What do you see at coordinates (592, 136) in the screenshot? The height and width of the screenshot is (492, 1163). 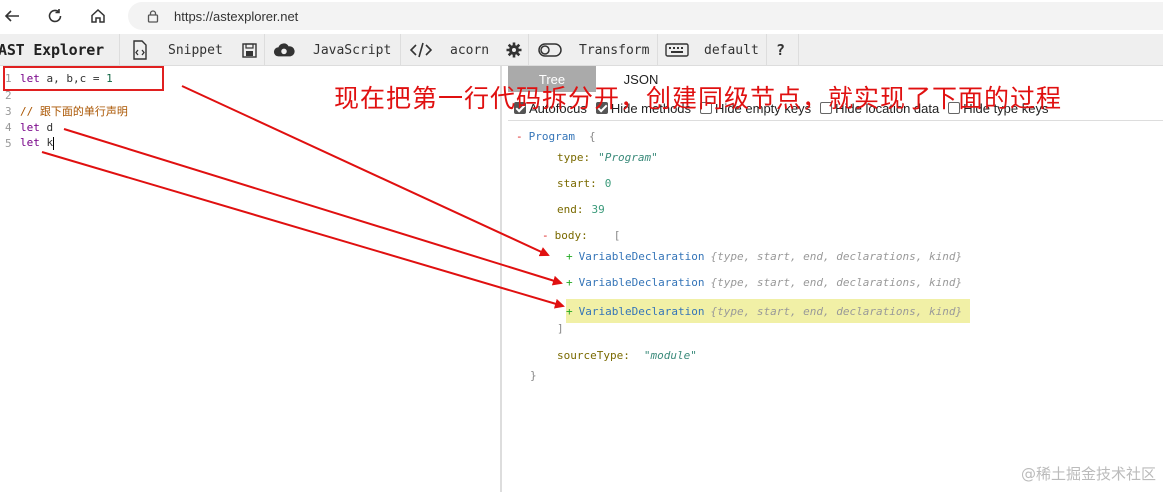 I see `brace: {` at bounding box center [592, 136].